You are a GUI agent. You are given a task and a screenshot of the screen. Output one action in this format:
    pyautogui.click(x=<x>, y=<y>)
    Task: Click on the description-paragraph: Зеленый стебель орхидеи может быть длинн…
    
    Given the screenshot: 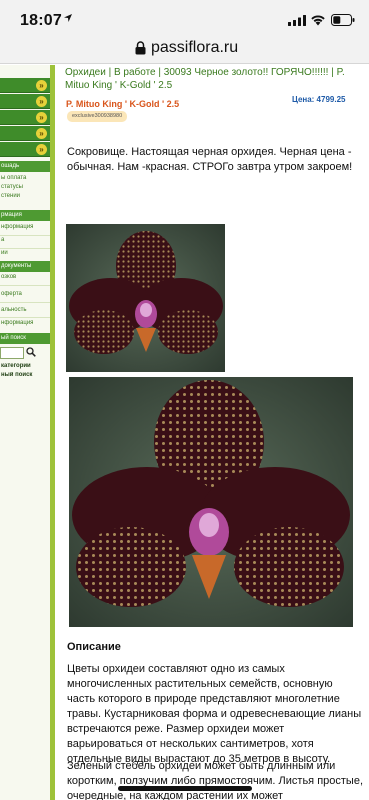 What is the action you would take?
    pyautogui.click(x=215, y=780)
    